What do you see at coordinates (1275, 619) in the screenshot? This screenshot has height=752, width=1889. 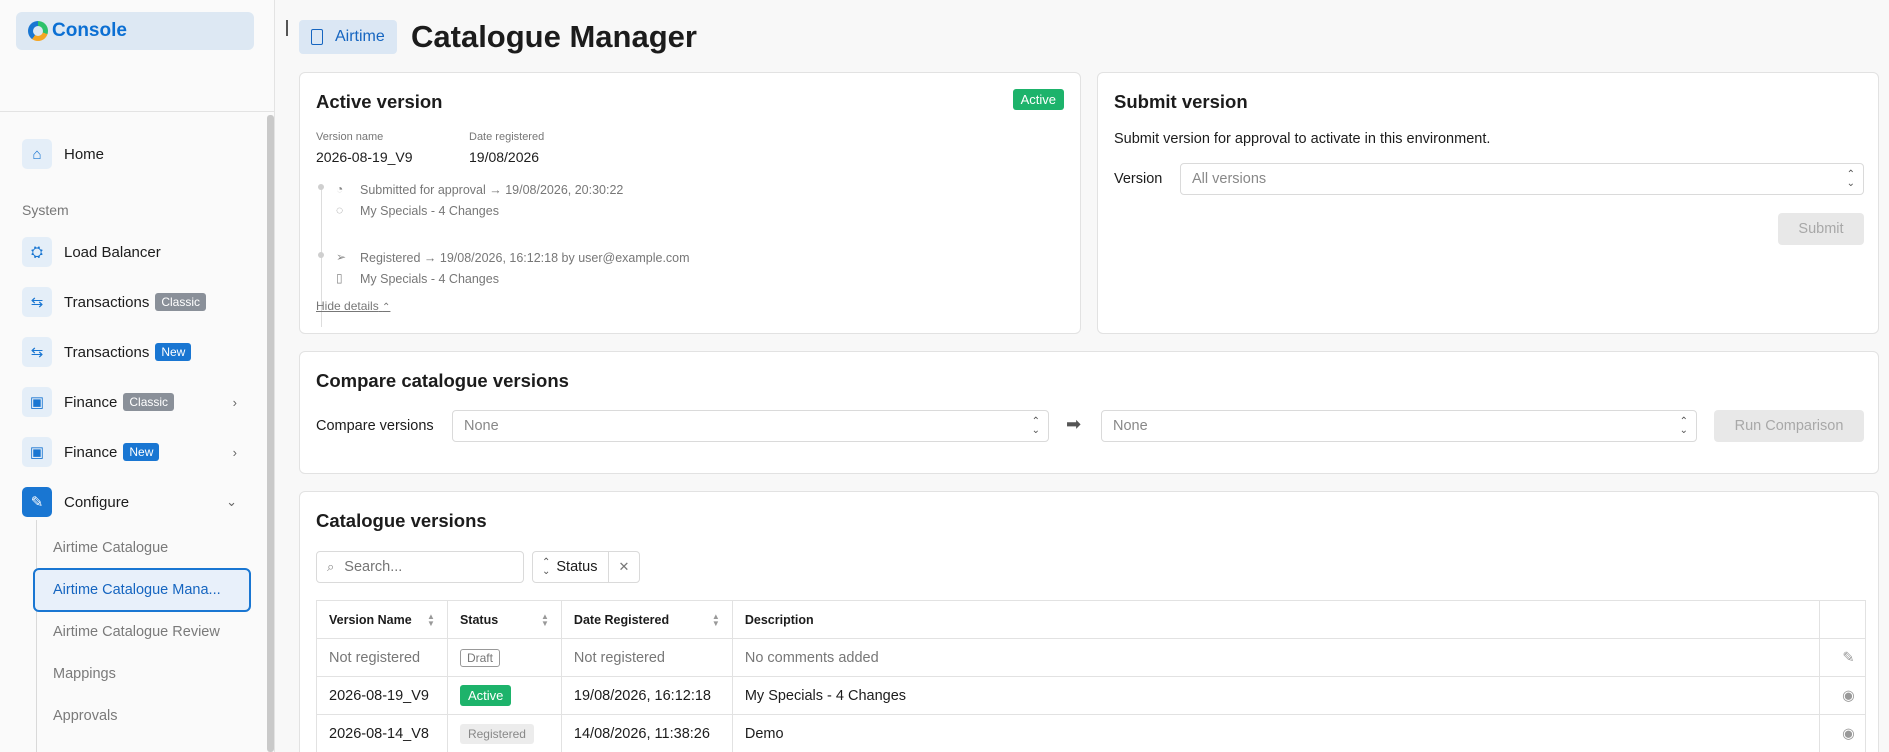 I see `column-header-description: Description` at bounding box center [1275, 619].